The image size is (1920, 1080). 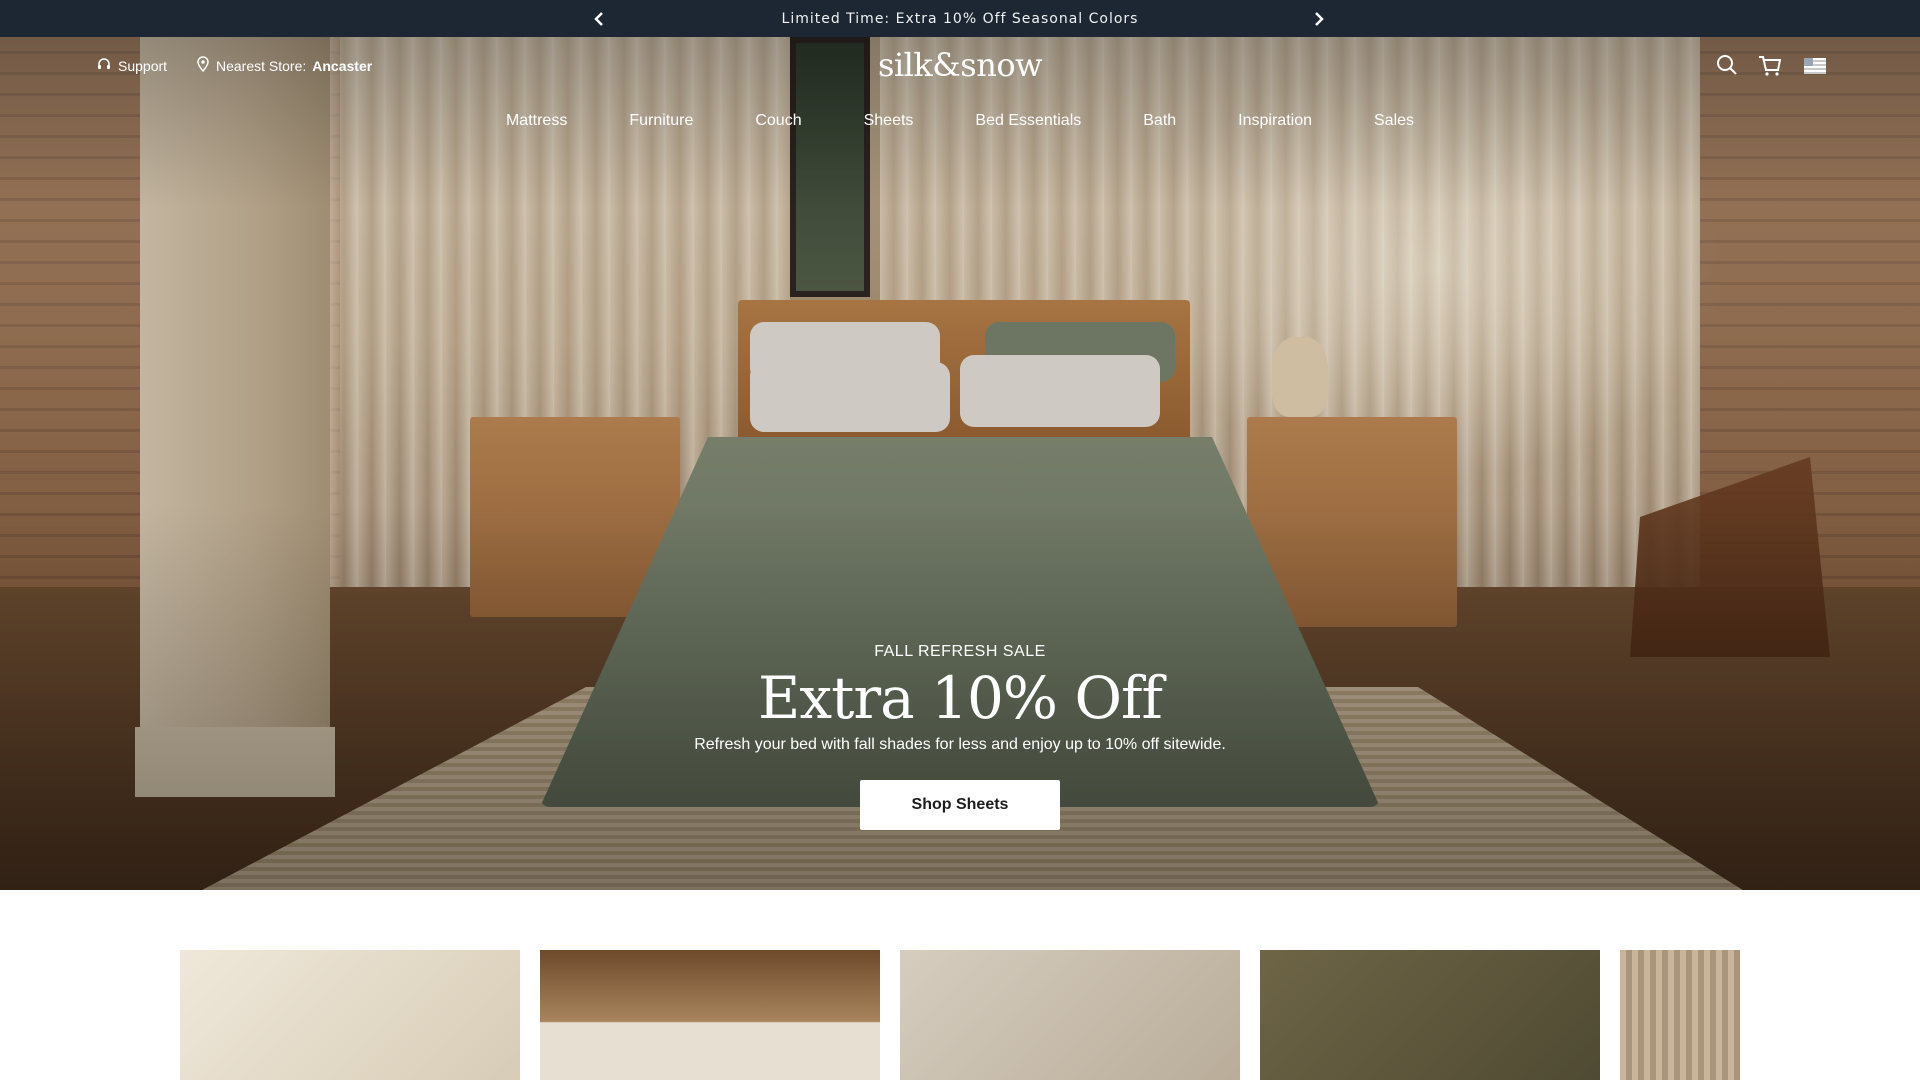 I want to click on category-cards, so click(x=960, y=1015).